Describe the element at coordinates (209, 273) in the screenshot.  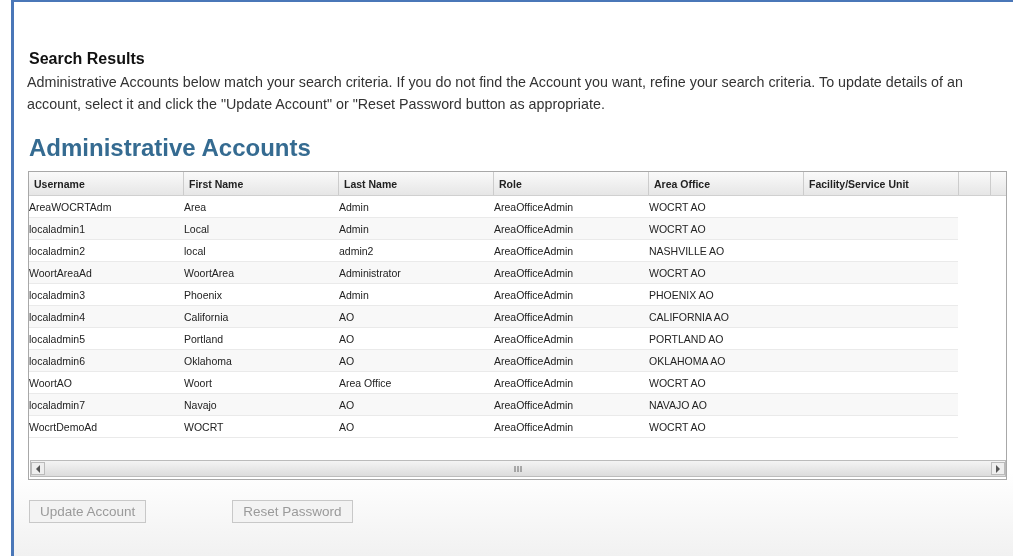
I see `table-cell-text: WoortArea` at that location.